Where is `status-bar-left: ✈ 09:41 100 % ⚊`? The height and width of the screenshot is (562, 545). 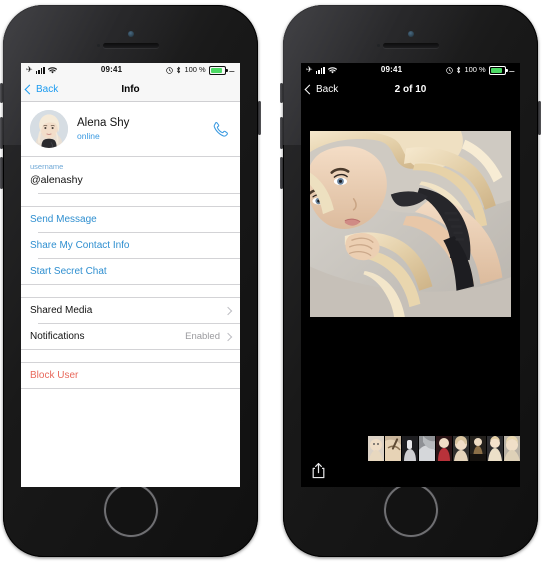 status-bar-left: ✈ 09:41 100 % ⚊ is located at coordinates (130, 70).